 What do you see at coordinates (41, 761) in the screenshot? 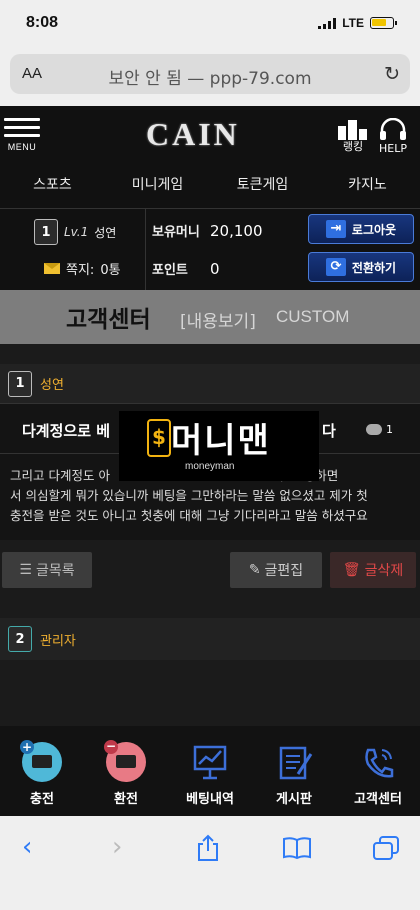
I see `charge-icon: +` at bounding box center [41, 761].